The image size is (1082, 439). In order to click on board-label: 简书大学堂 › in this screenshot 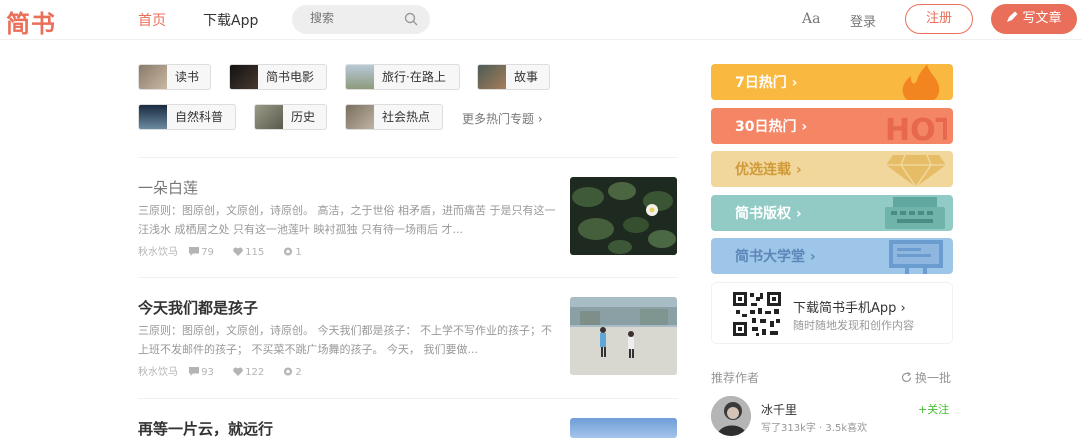, I will do `click(775, 257)`.